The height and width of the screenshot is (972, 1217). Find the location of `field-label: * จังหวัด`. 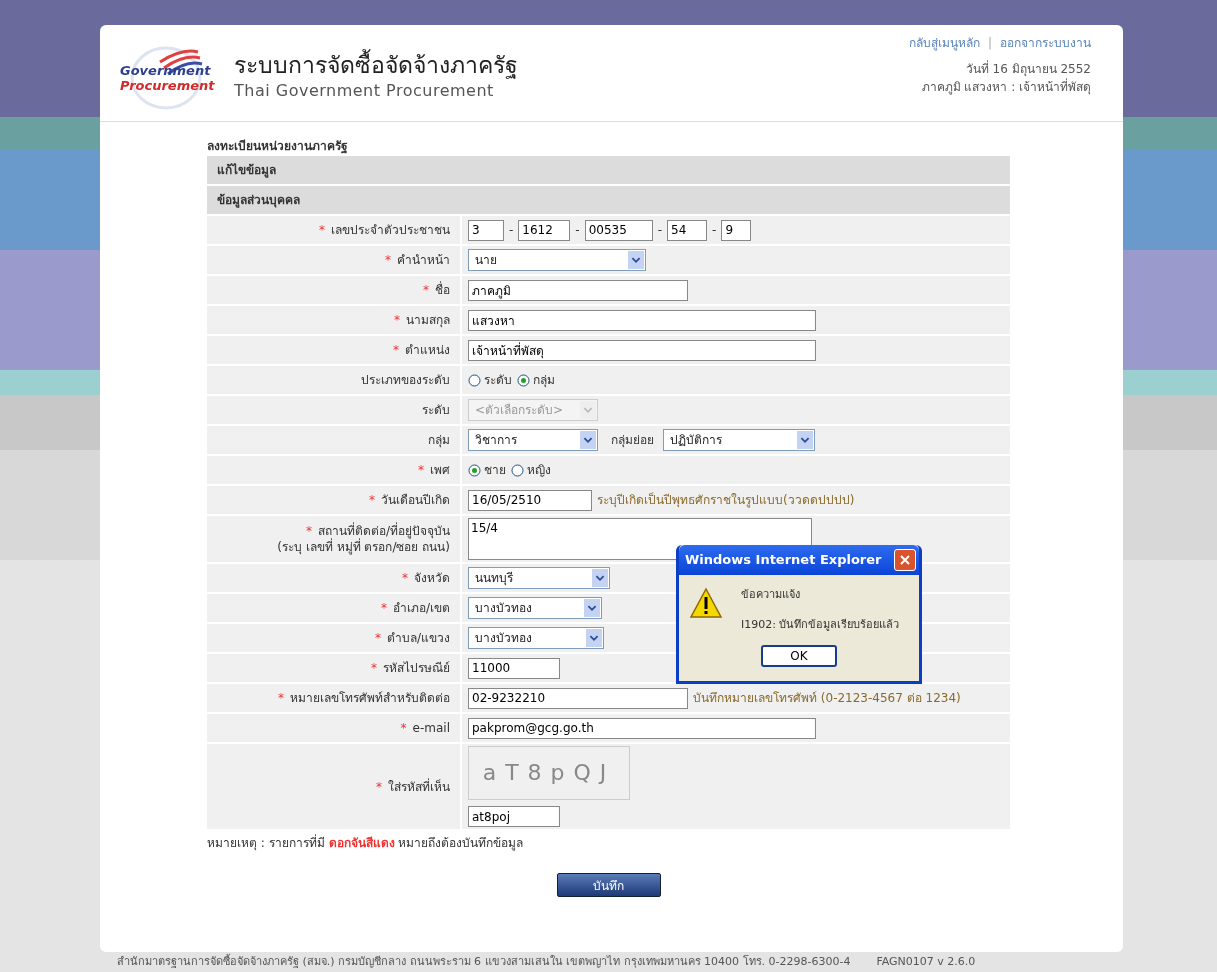

field-label: * จังหวัด is located at coordinates (425, 578).